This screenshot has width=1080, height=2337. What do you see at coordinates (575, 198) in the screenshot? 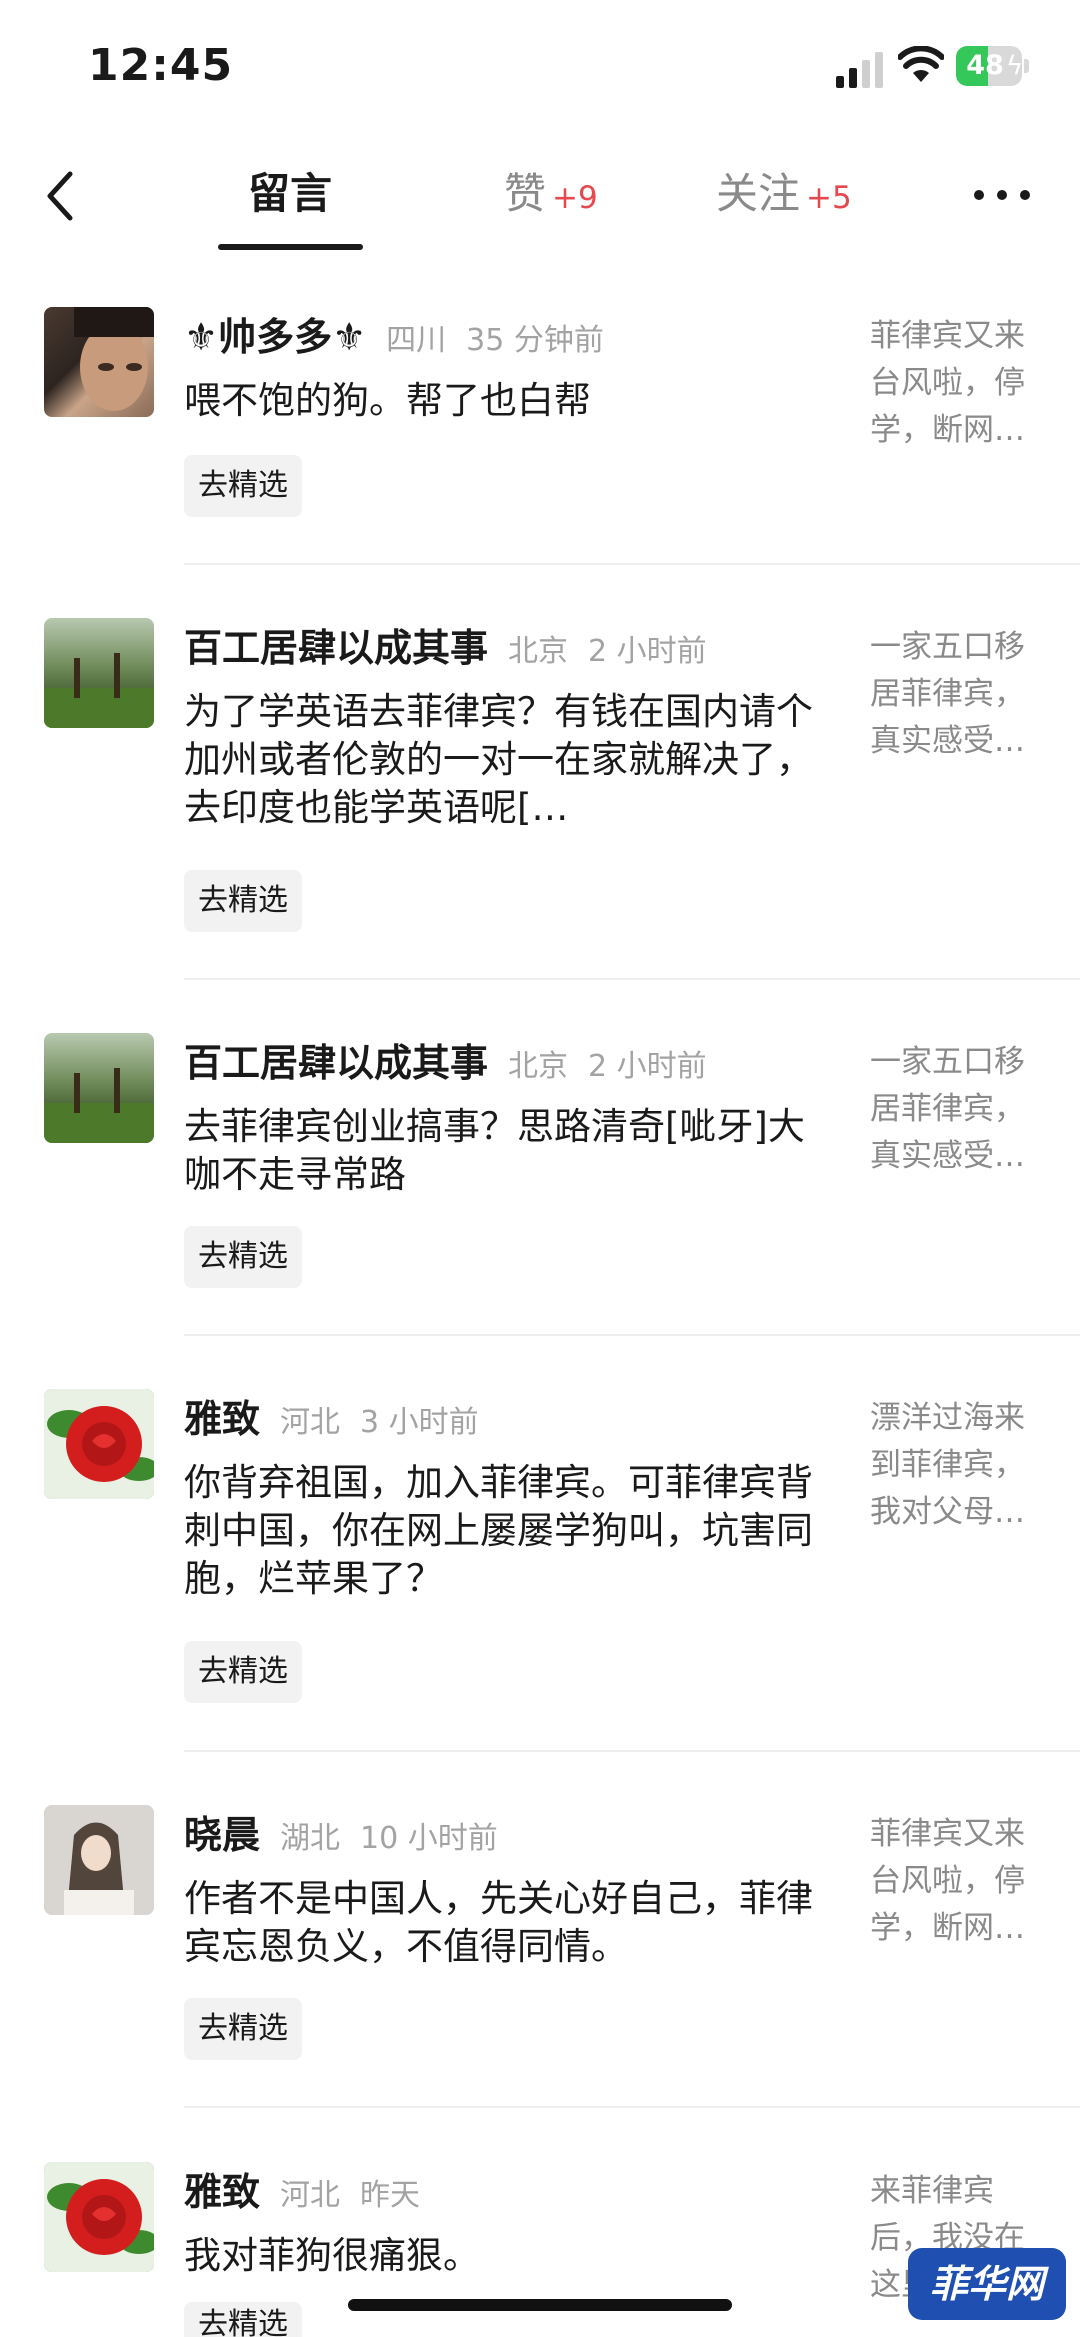
I see `tab-count-badge: +9` at bounding box center [575, 198].